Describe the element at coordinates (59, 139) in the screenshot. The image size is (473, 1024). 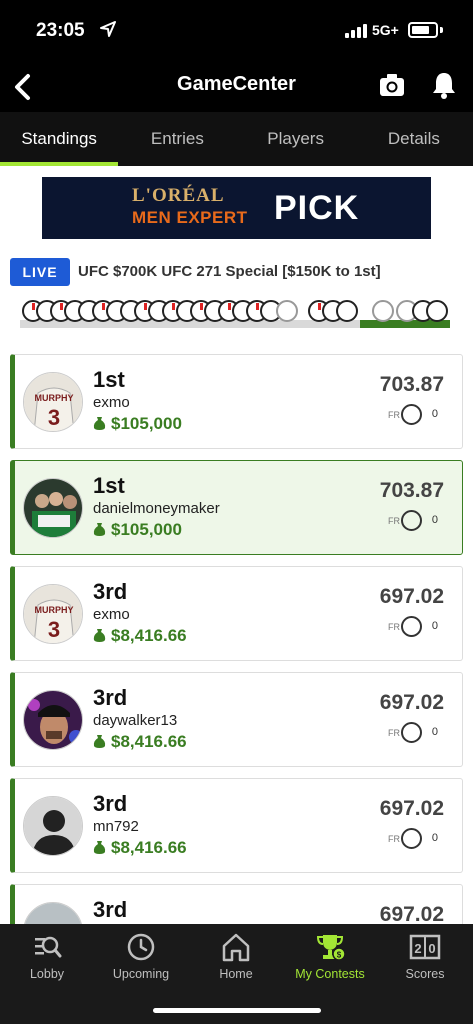
I see `tab-standings: Standings` at that location.